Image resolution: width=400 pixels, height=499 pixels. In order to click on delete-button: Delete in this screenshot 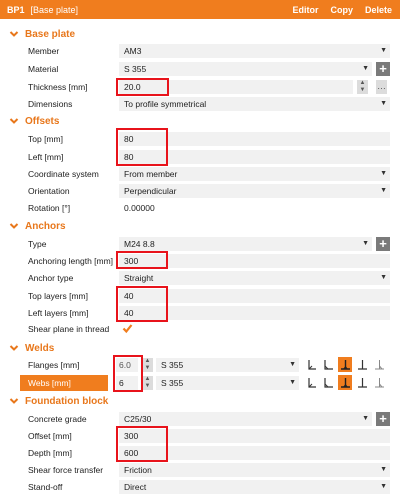, I will do `click(378, 10)`.